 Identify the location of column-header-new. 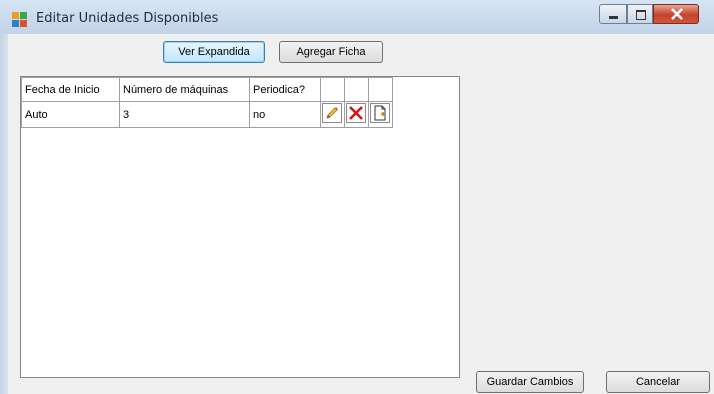
(380, 89).